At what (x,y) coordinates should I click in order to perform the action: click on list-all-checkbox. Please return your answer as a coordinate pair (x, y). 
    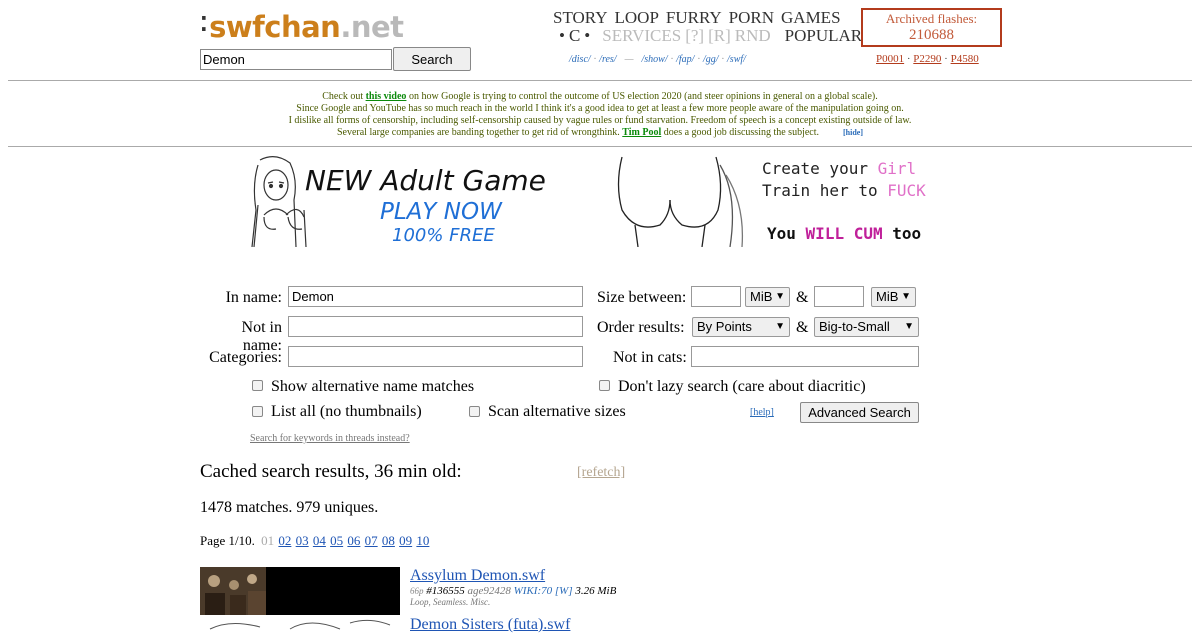
    Looking at the image, I should click on (257, 411).